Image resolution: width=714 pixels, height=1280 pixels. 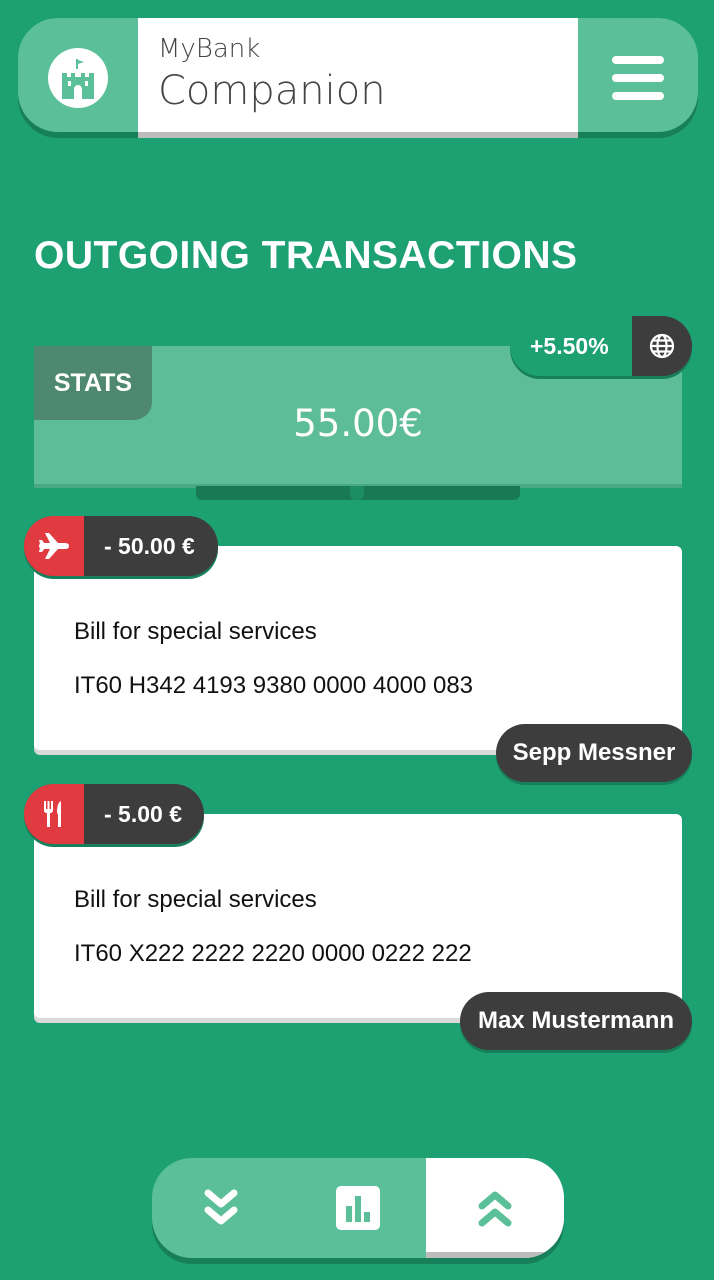 I want to click on brand-small: MyBank, so click(x=209, y=49).